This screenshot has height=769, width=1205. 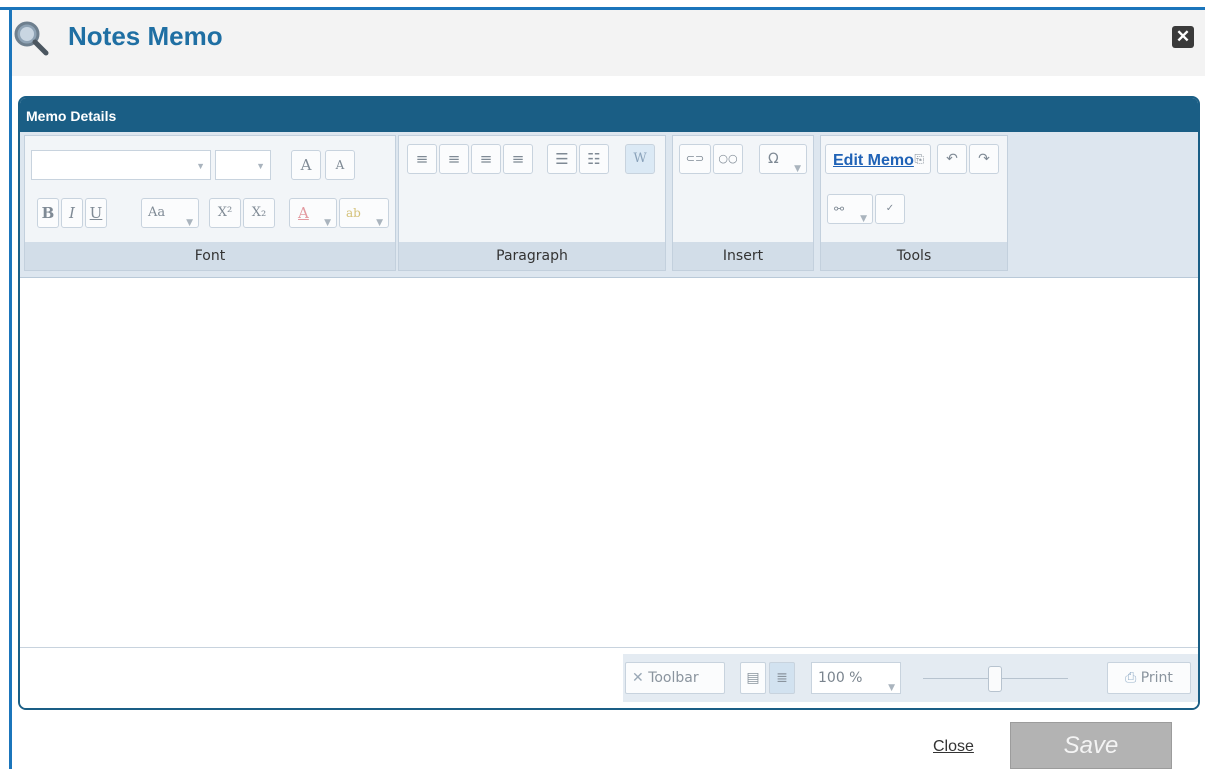 I want to click on underline-label: U, so click(x=96, y=213).